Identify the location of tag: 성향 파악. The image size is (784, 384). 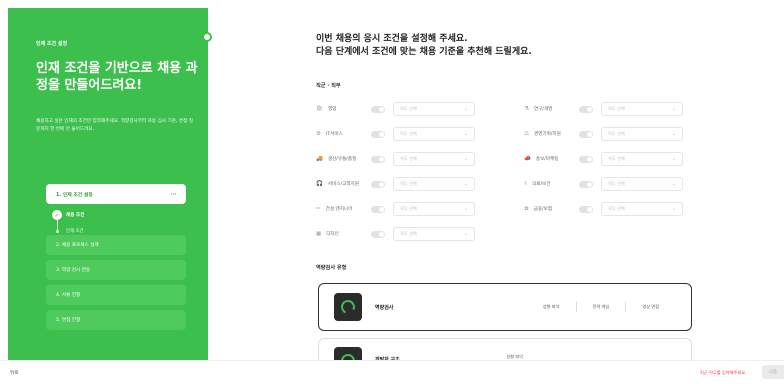
(551, 306).